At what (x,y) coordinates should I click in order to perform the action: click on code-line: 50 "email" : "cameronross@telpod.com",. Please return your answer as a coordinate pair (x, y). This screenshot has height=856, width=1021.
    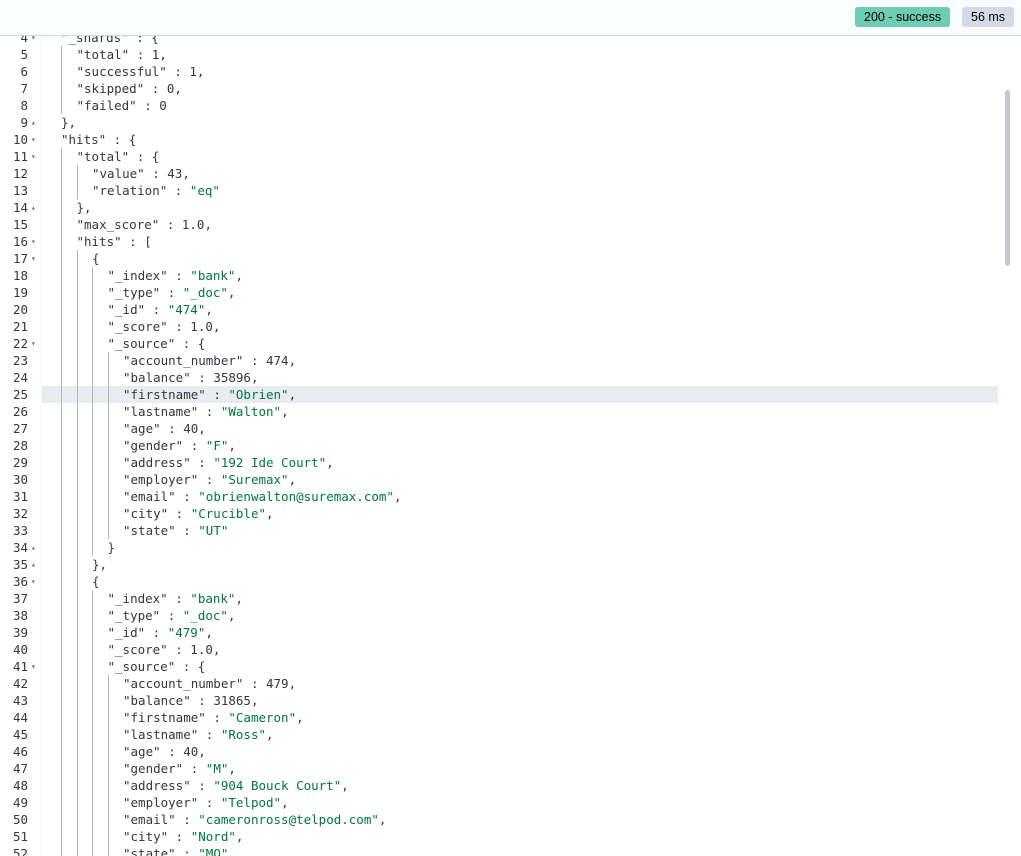
    Looking at the image, I should click on (500, 819).